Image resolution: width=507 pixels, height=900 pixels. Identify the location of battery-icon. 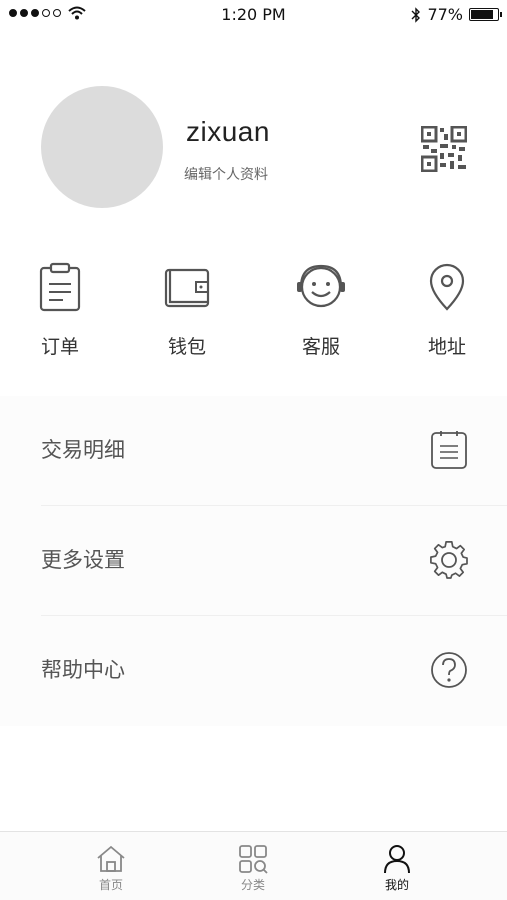
(485, 14).